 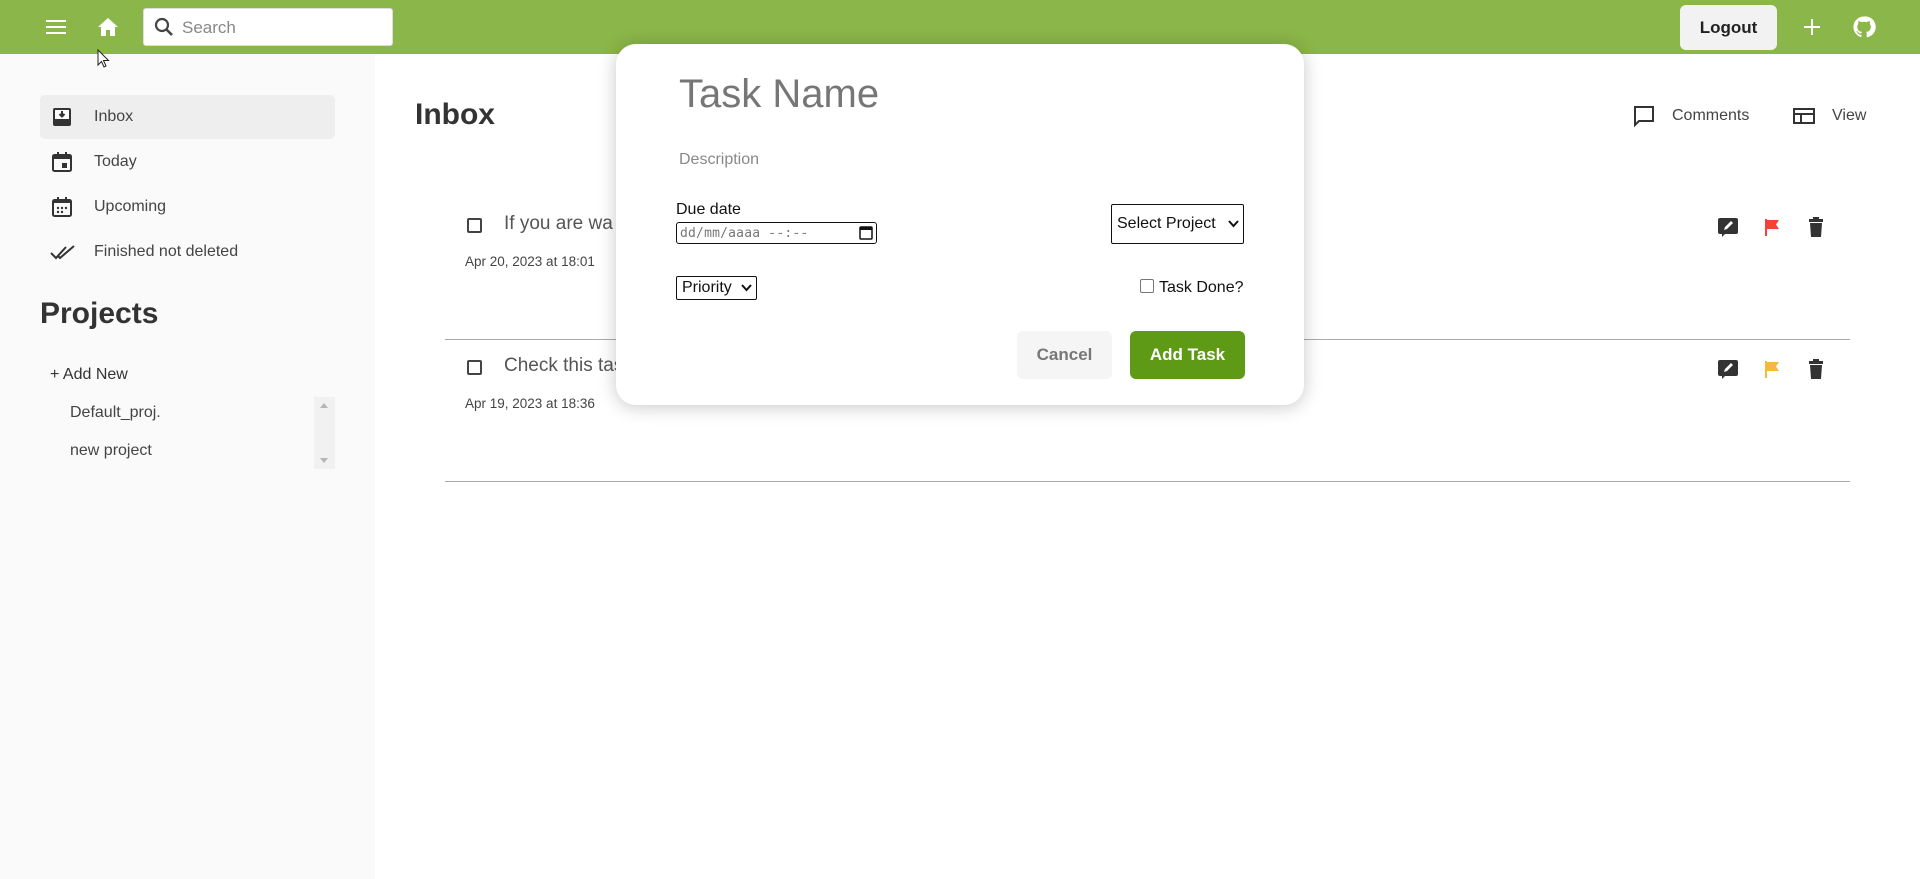 I want to click on view-layout-icon, so click(x=1804, y=116).